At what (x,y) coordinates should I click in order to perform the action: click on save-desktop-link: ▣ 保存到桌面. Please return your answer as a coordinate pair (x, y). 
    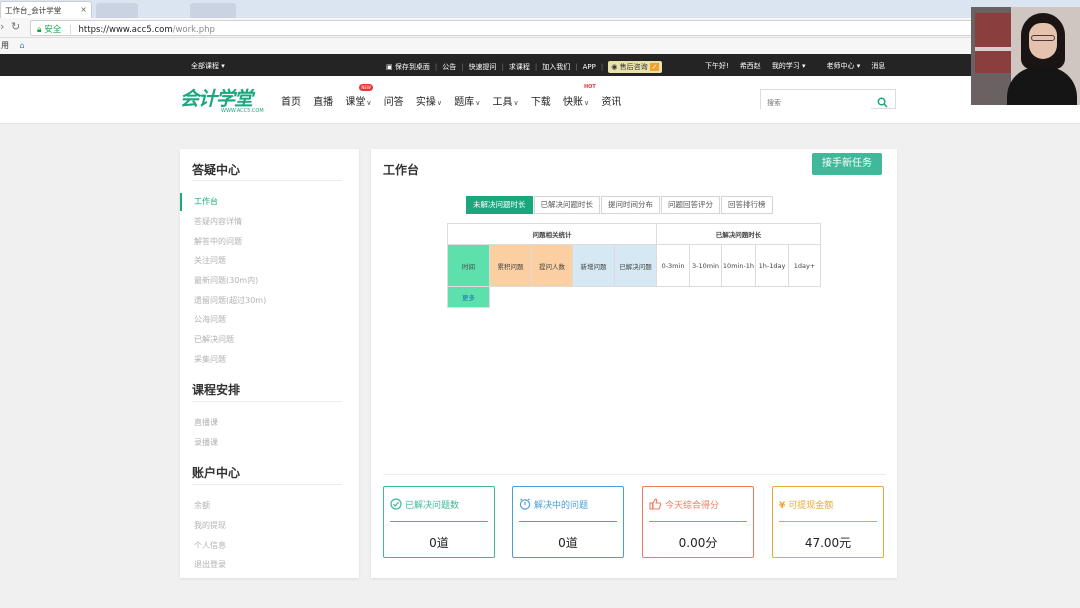
    Looking at the image, I should click on (408, 67).